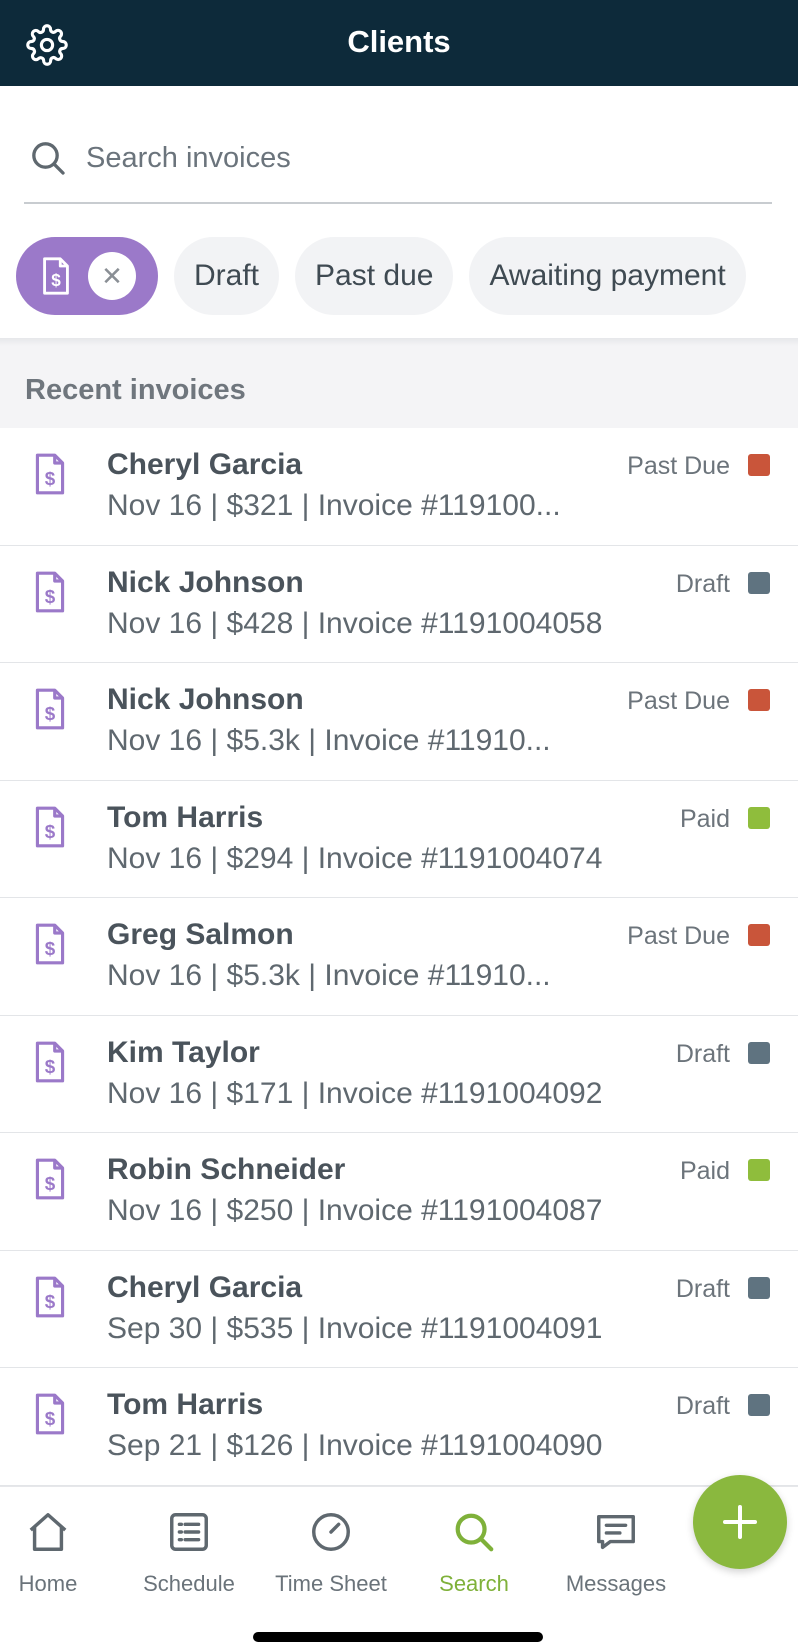  I want to click on search-input, so click(416, 158).